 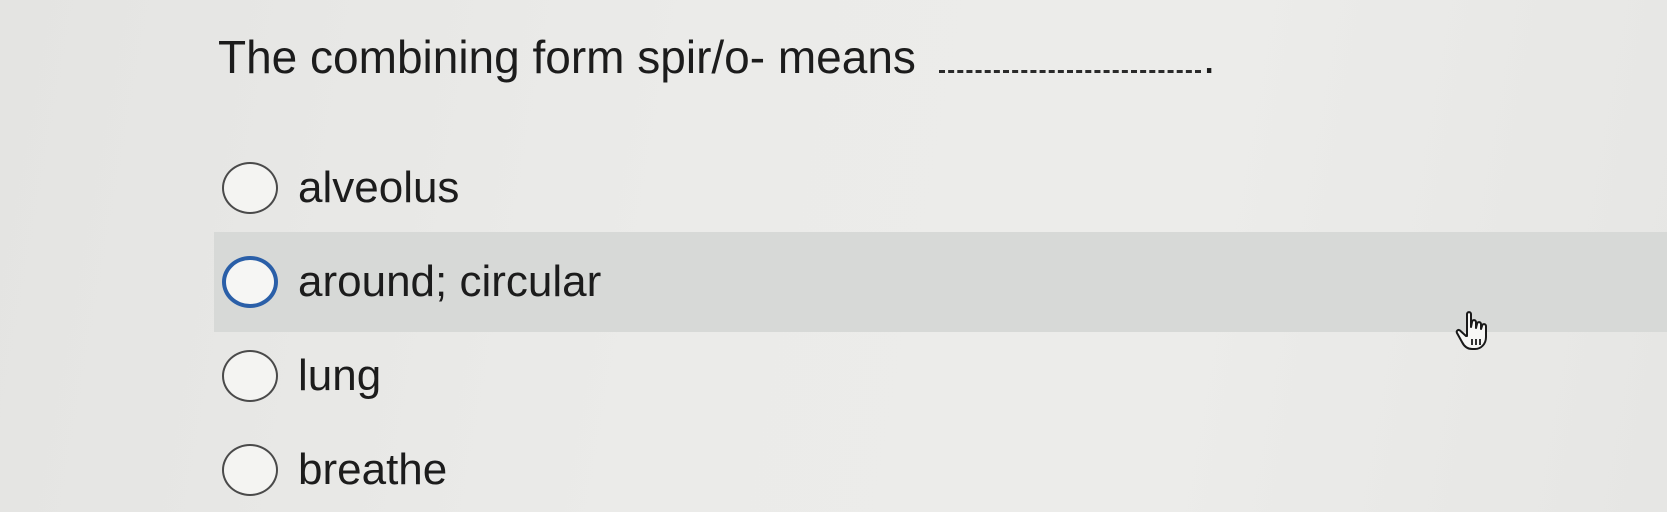 I want to click on answer-blank, so click(x=1069, y=47).